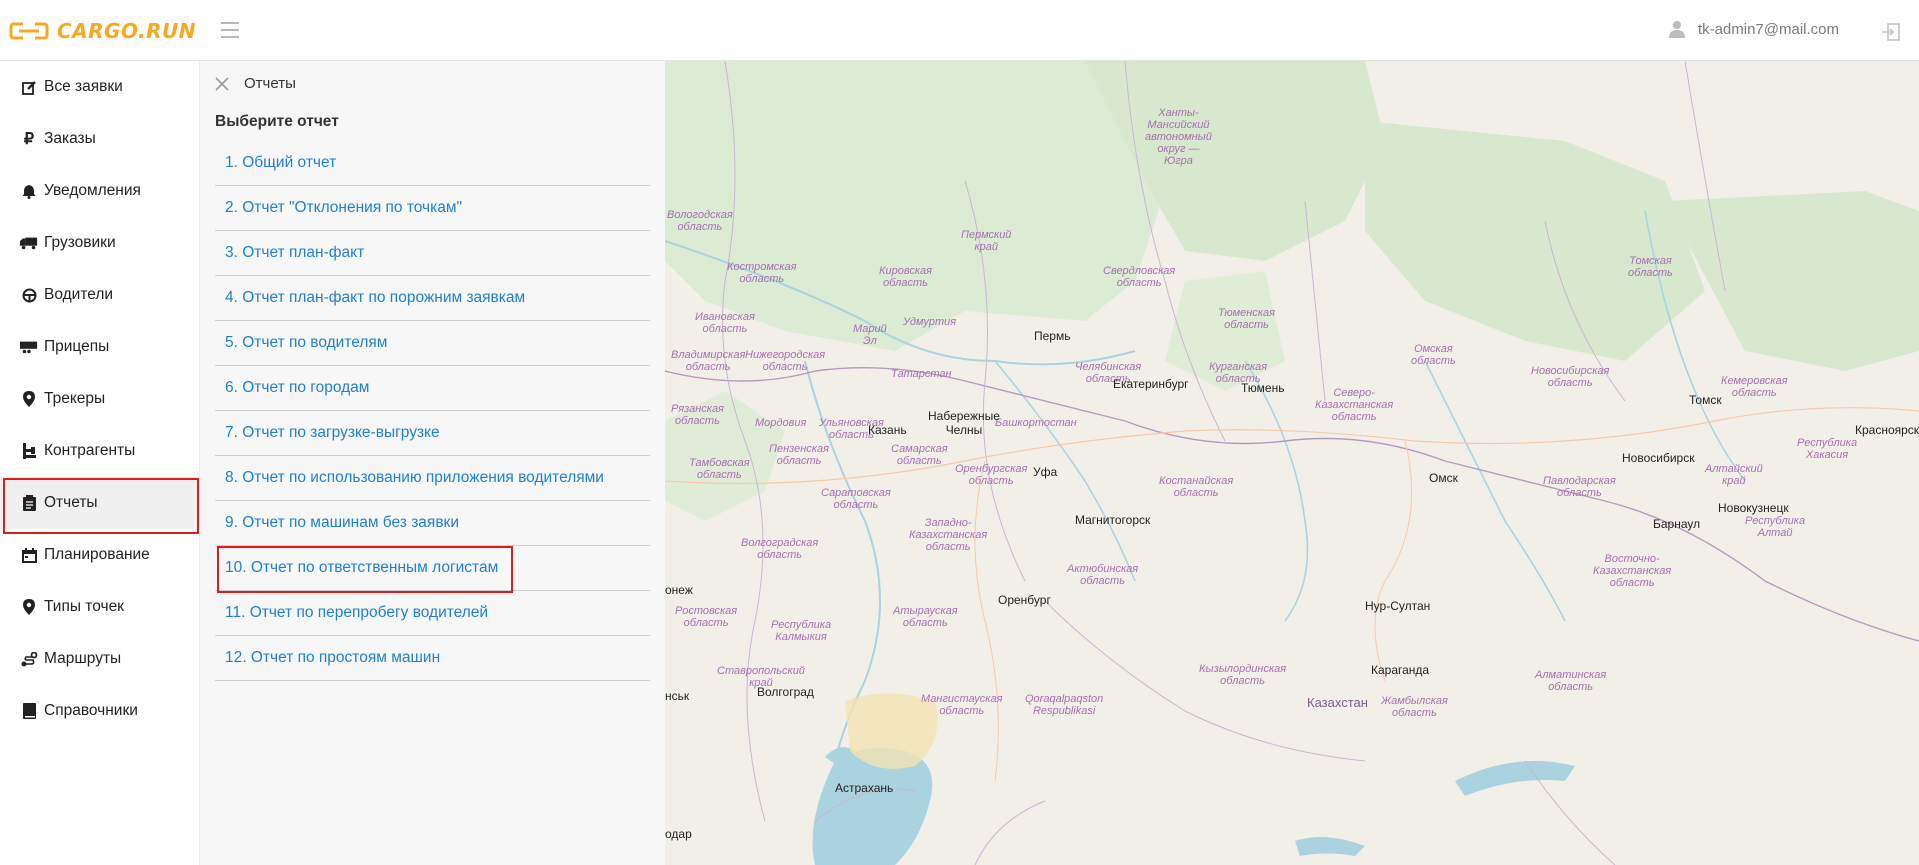 Image resolution: width=1919 pixels, height=865 pixels. What do you see at coordinates (964, 423) in the screenshot?
I see `city-label: Набережные Челны` at bounding box center [964, 423].